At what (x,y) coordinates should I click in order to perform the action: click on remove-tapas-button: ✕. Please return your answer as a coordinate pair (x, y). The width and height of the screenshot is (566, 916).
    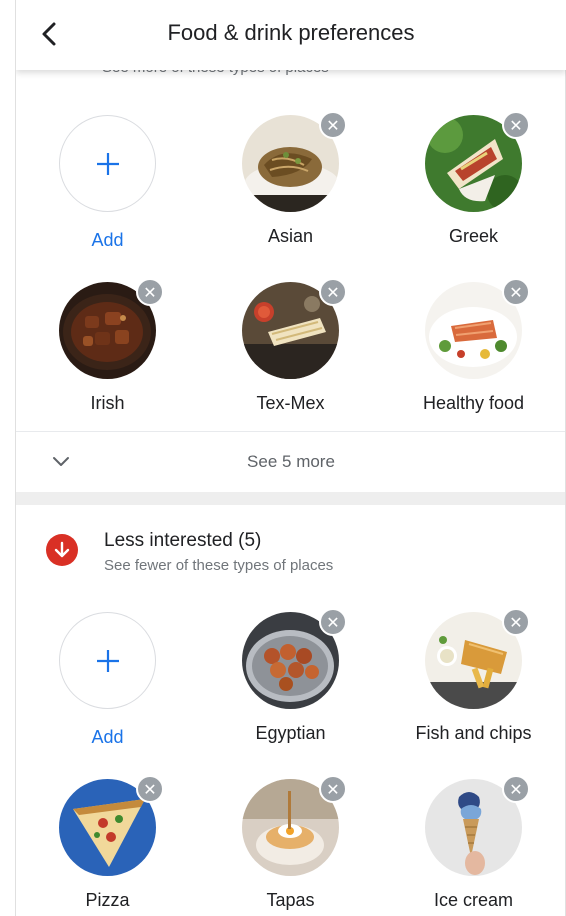
    Looking at the image, I should click on (333, 789).